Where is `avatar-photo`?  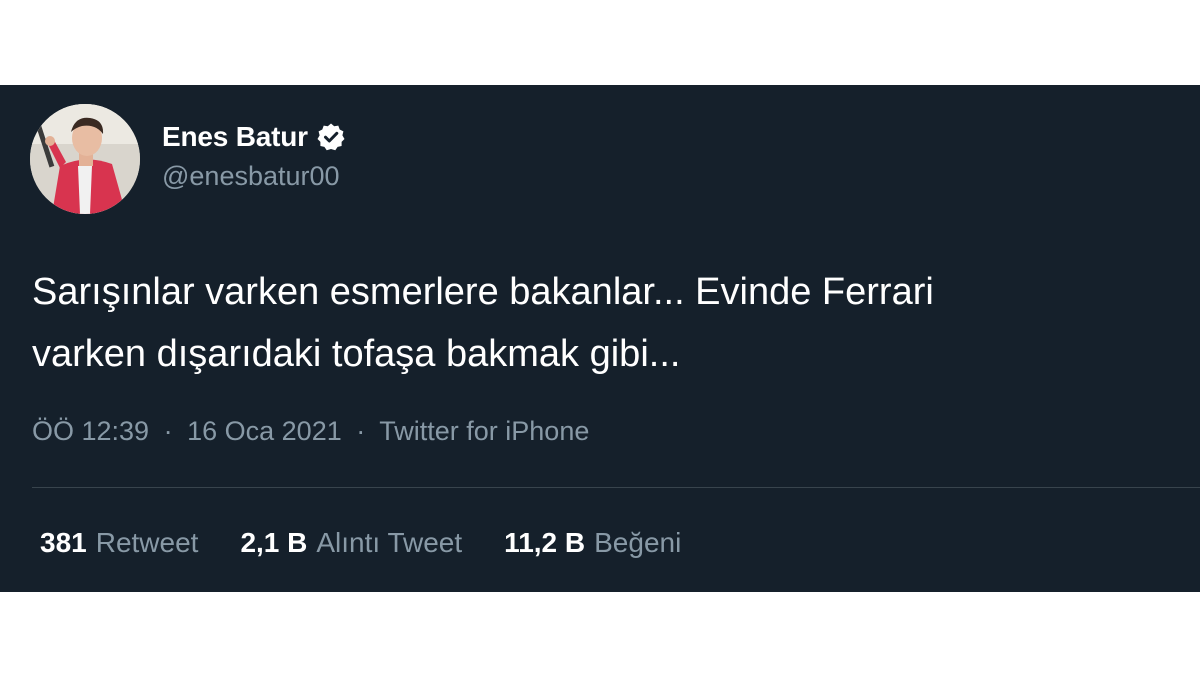
avatar-photo is located at coordinates (85, 159).